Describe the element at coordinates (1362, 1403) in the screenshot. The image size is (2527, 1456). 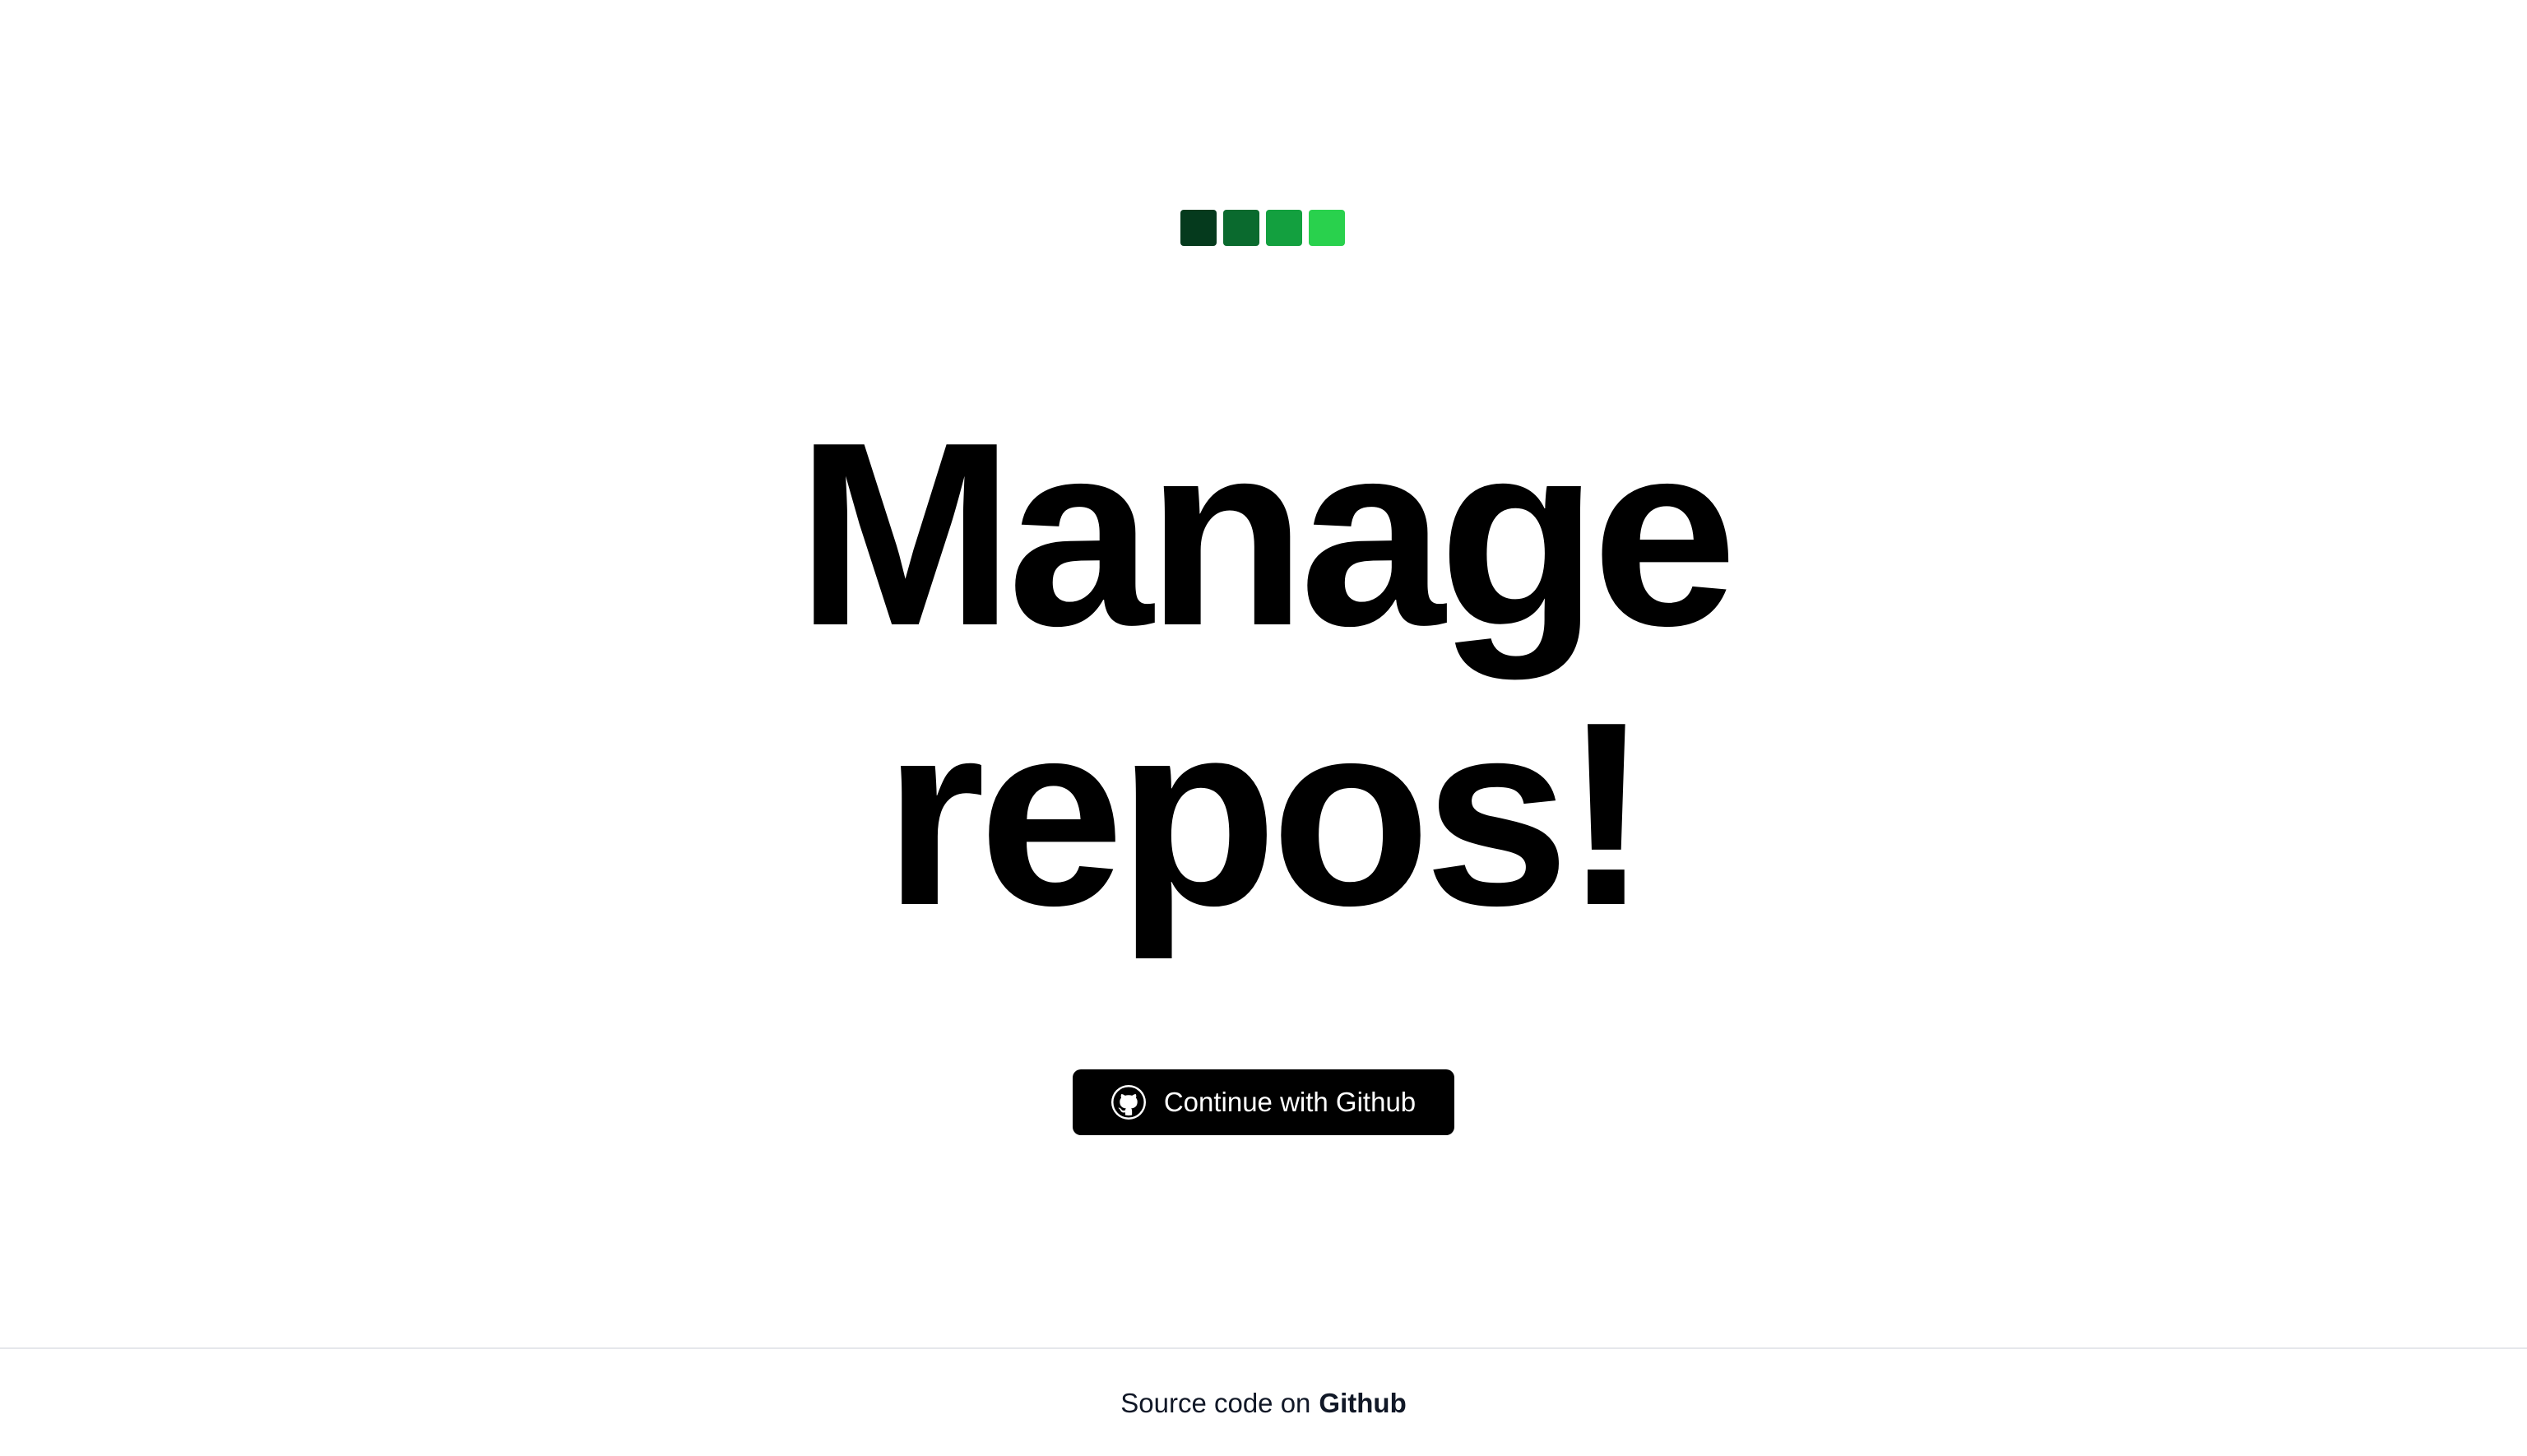
I see `footer-github-link: Github` at that location.